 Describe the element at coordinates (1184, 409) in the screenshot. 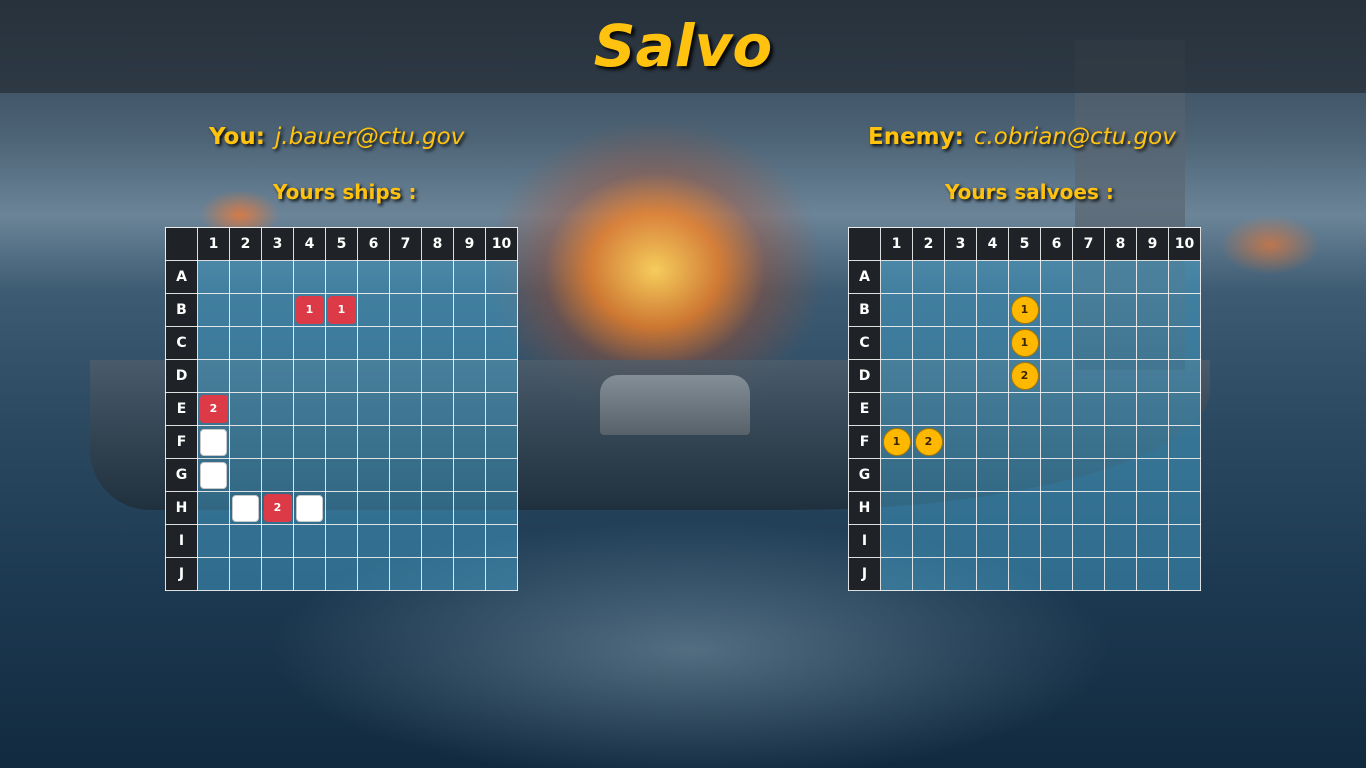

I see `grid-cell-E10` at that location.